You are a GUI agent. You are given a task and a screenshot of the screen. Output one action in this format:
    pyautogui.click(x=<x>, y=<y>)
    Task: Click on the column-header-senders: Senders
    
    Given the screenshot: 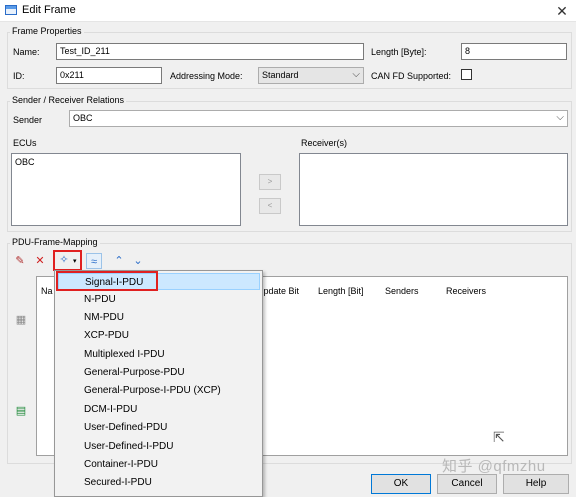 What is the action you would take?
    pyautogui.click(x=402, y=291)
    